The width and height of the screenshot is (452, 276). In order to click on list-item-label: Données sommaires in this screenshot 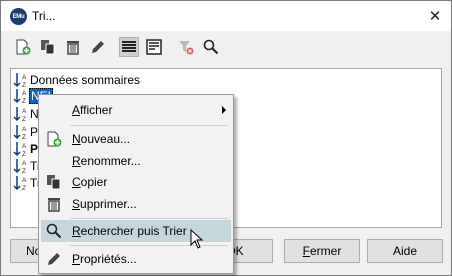, I will do `click(85, 80)`.